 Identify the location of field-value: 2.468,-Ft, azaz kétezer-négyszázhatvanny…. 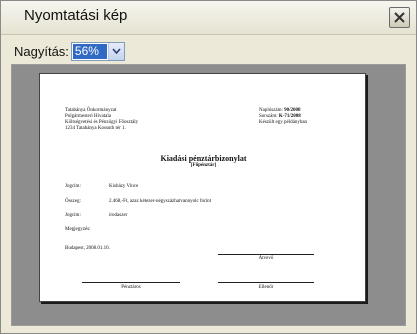
(160, 201).